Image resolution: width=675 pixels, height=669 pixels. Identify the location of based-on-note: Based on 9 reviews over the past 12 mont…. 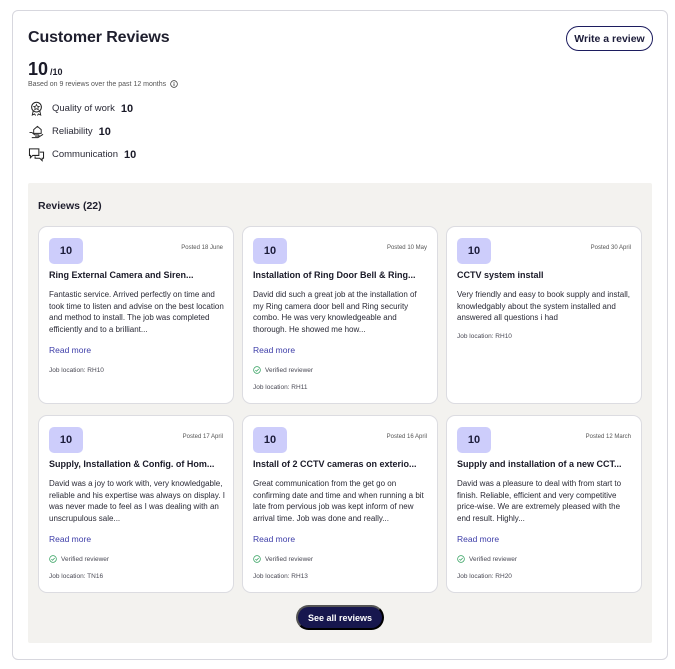
(103, 84).